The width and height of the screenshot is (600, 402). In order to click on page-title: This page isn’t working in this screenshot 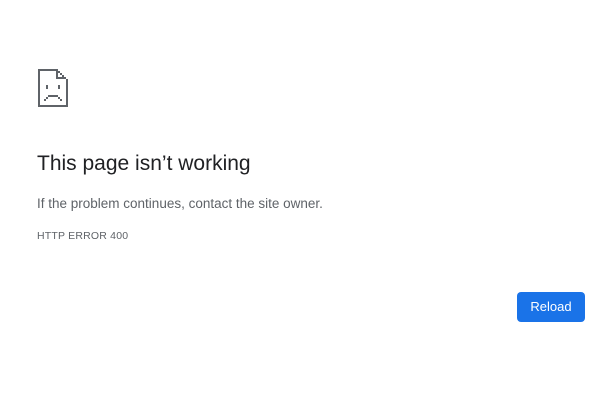, I will do `click(144, 163)`.